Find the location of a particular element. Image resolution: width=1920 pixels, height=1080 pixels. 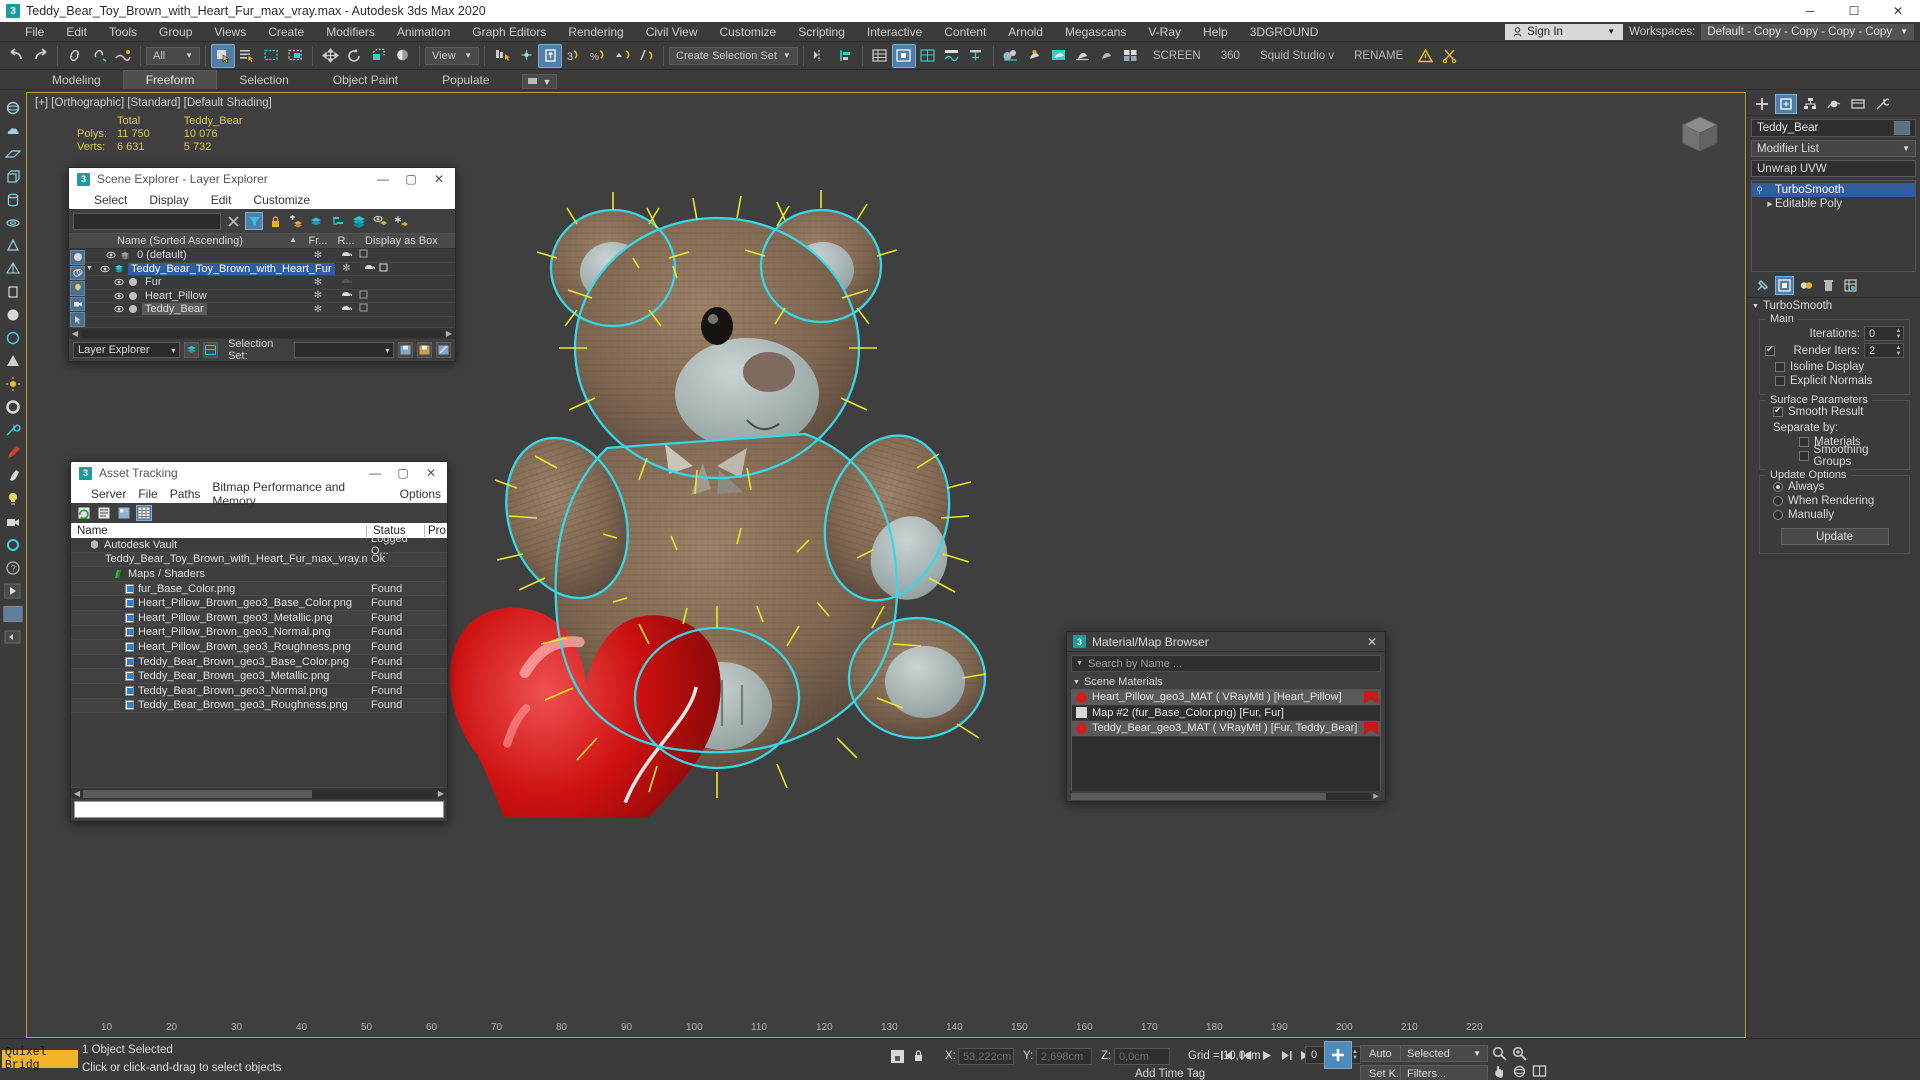

redo-icon is located at coordinates (40, 56).